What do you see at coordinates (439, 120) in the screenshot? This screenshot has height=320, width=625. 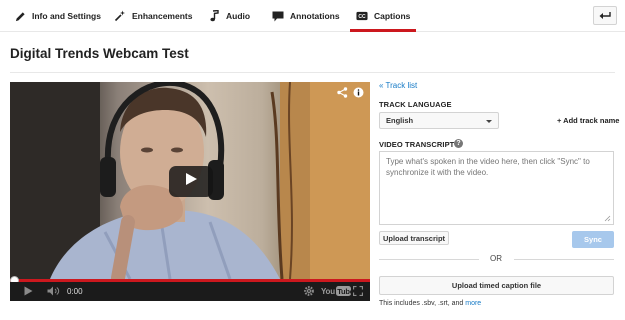 I see `language-select: English` at bounding box center [439, 120].